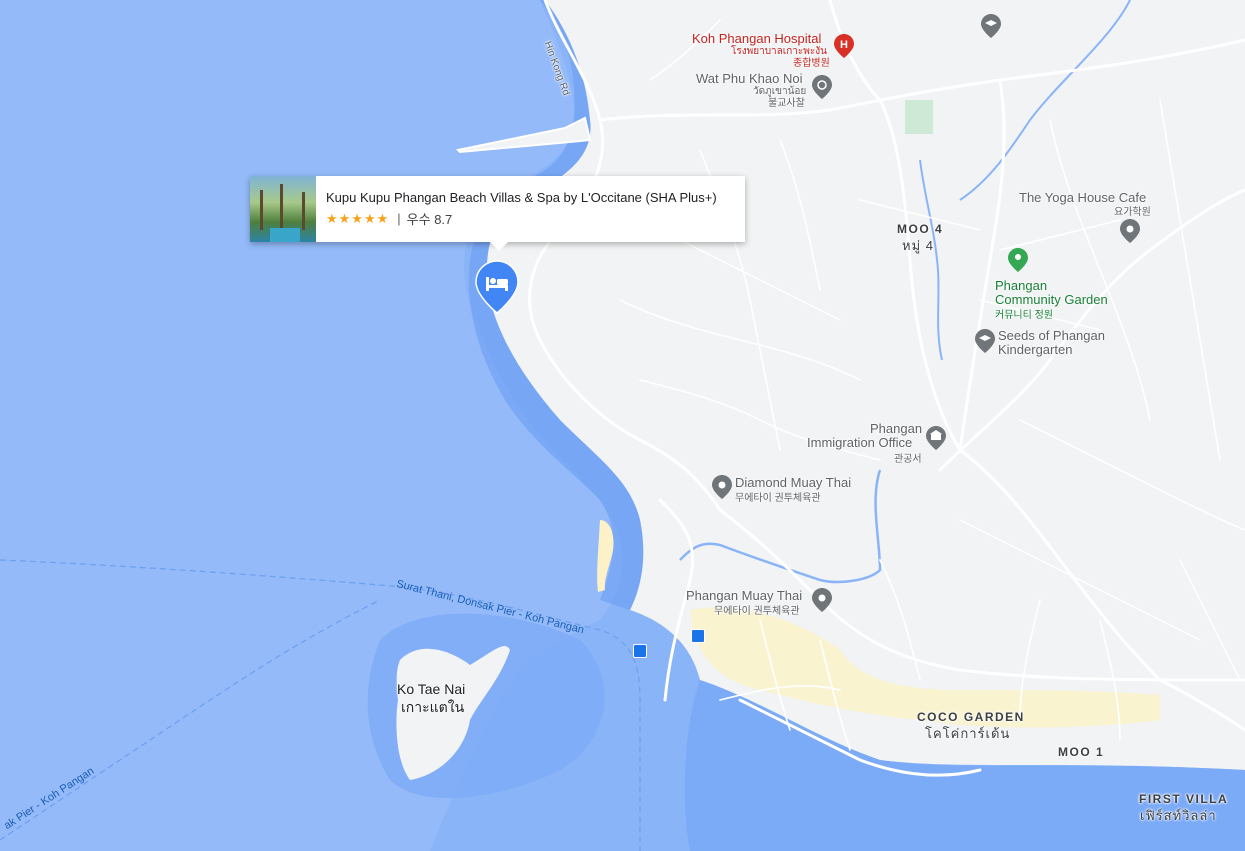 The height and width of the screenshot is (851, 1245). Describe the element at coordinates (896, 428) in the screenshot. I see `immigration-line1: Phangan` at that location.